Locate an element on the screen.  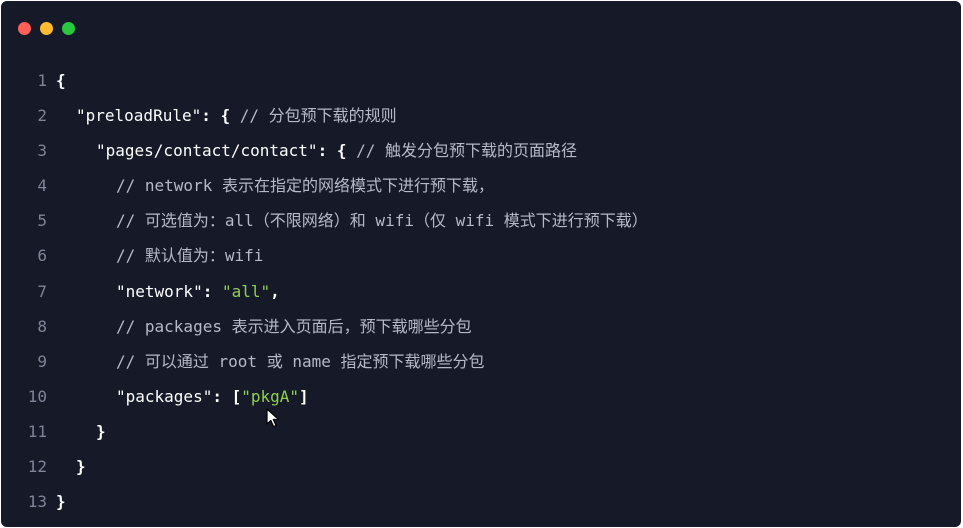
code-line-content: "network": "all", is located at coordinates (198, 291).